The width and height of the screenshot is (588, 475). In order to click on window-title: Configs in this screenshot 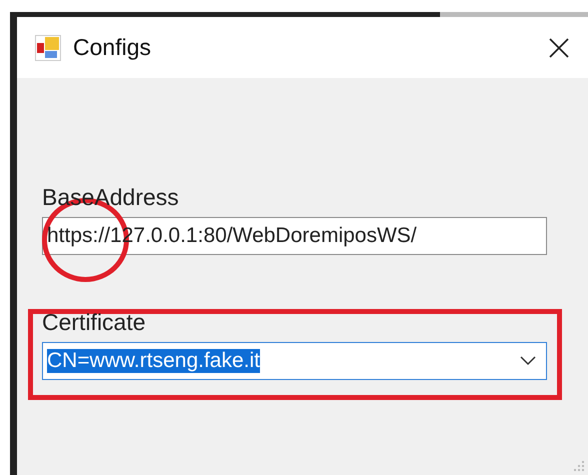, I will do `click(112, 47)`.